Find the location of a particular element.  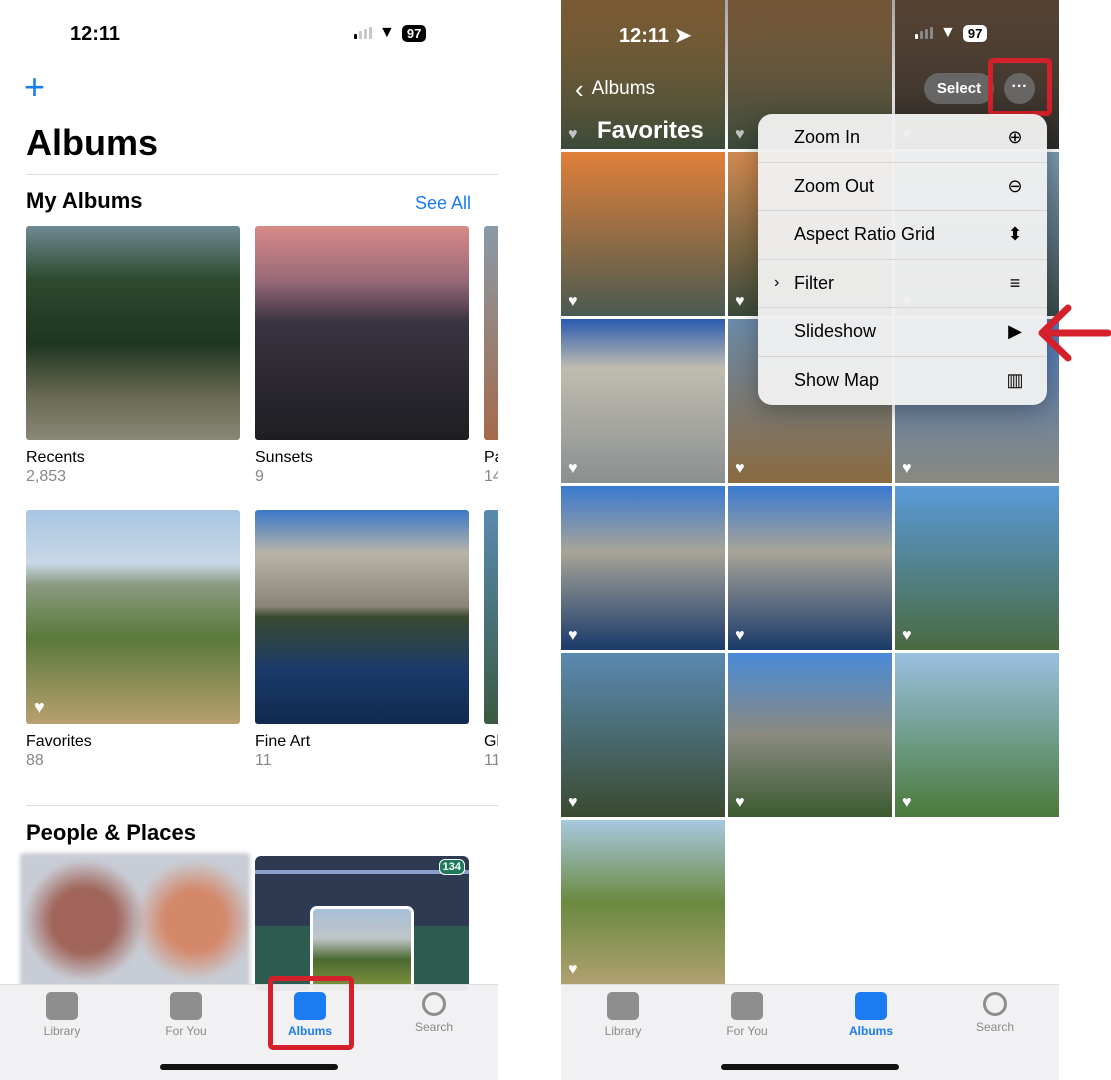

status-time: 12:11 is located at coordinates (95, 34).